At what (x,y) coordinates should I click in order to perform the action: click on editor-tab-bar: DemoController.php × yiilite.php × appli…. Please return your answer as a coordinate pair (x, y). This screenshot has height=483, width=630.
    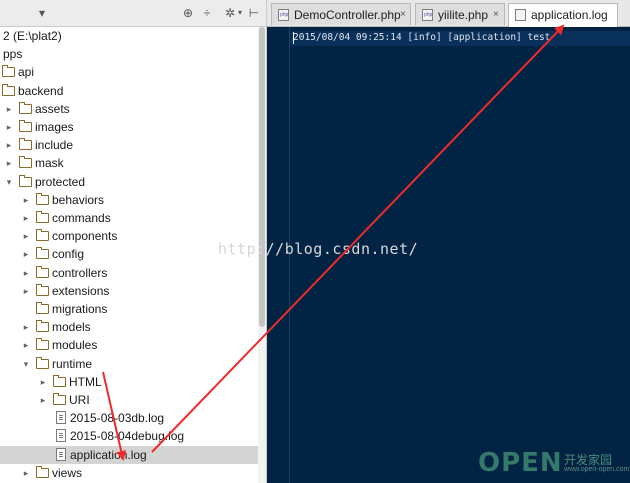
    Looking at the image, I should click on (448, 13).